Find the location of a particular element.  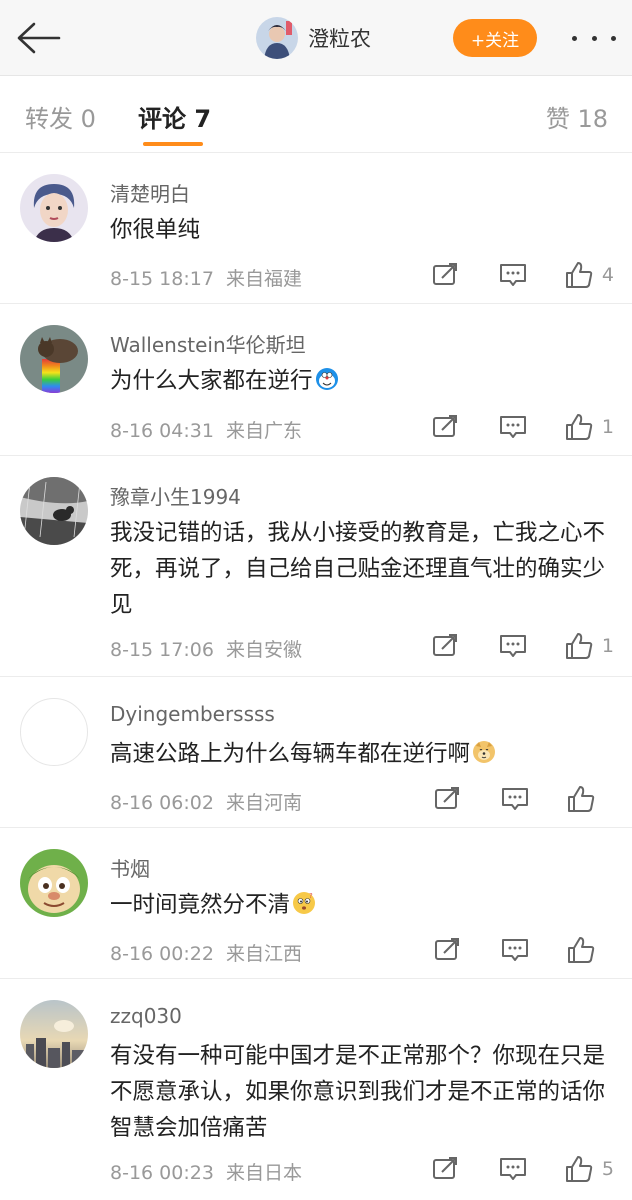

like-group: 4 is located at coordinates (589, 275).